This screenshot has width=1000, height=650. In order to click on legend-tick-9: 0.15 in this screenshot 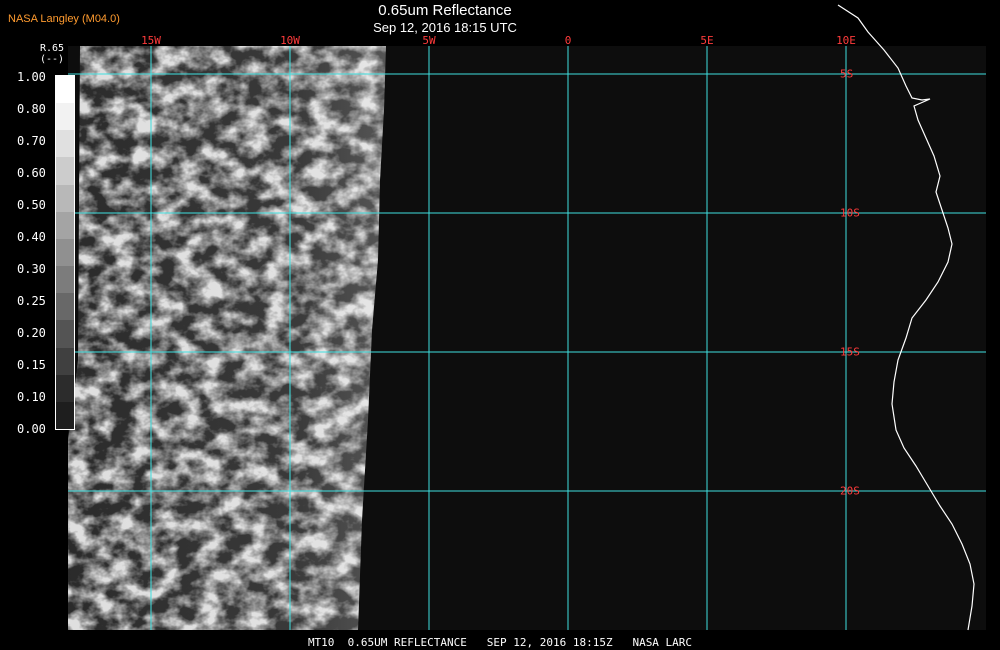, I will do `click(31, 365)`.